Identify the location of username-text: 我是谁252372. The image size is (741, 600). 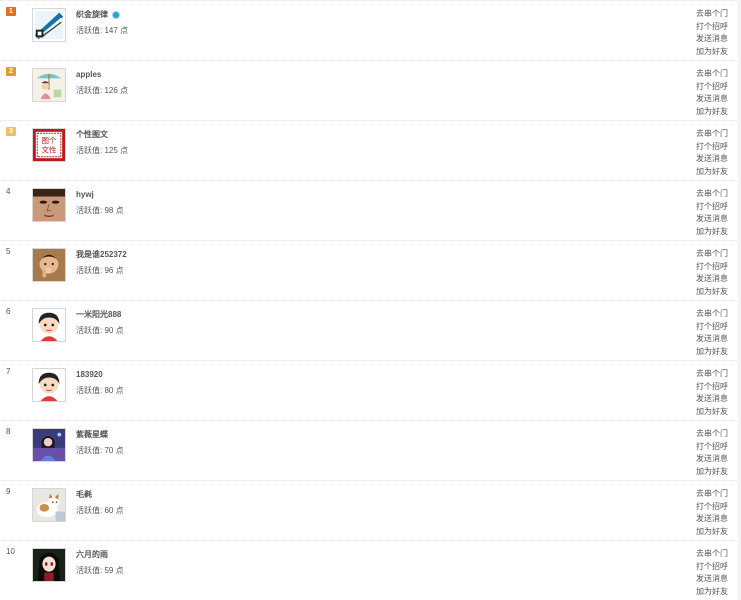
(101, 254).